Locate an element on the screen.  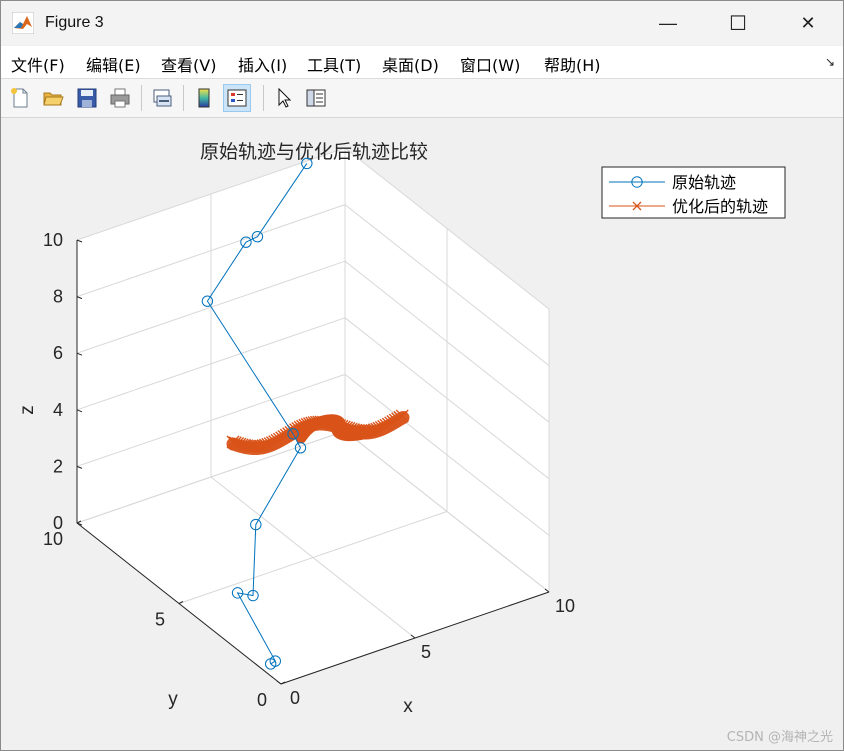
menu-help: 帮助(H) is located at coordinates (572, 64).